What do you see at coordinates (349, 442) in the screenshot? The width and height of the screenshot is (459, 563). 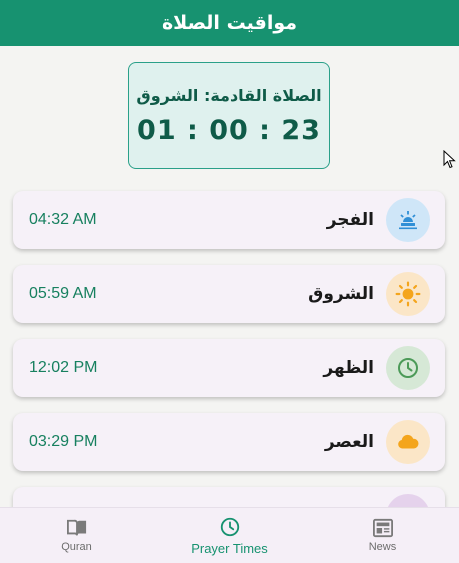 I see `prayer-name: العصر` at bounding box center [349, 442].